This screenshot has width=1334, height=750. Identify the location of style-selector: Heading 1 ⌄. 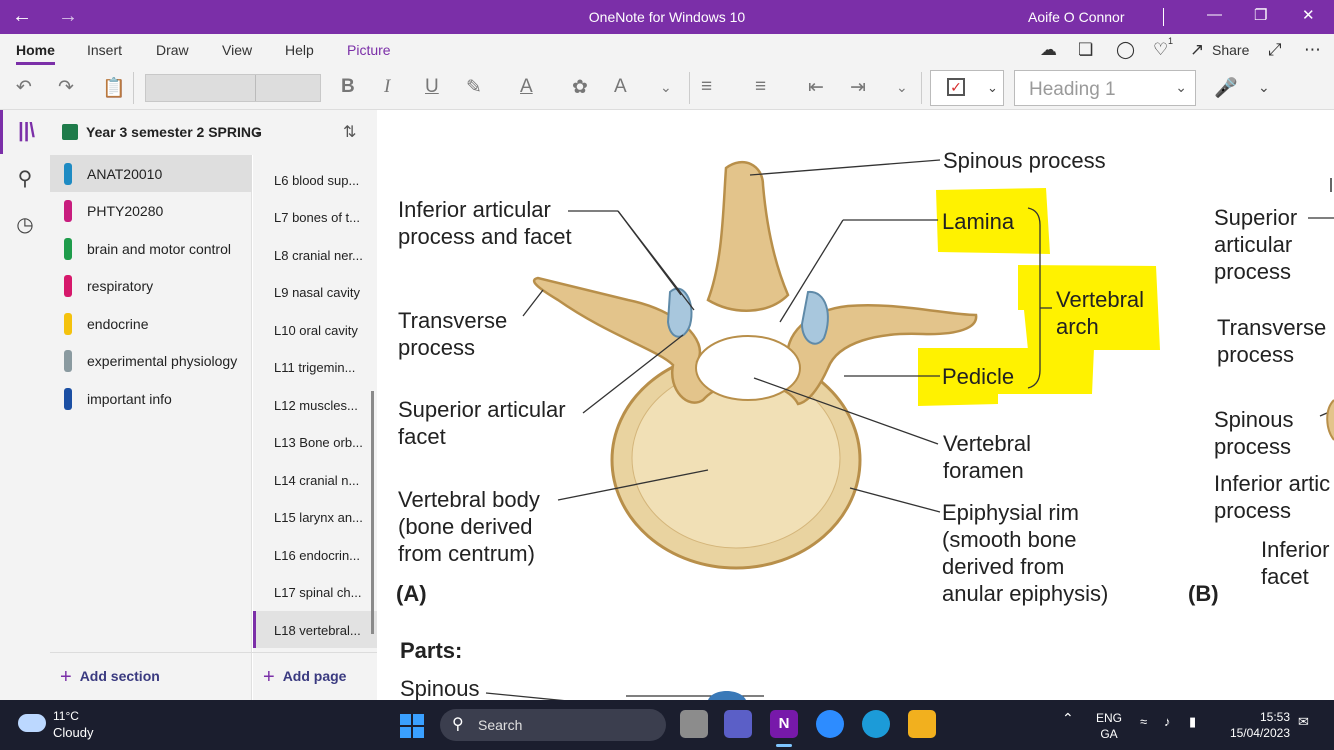
(1105, 88).